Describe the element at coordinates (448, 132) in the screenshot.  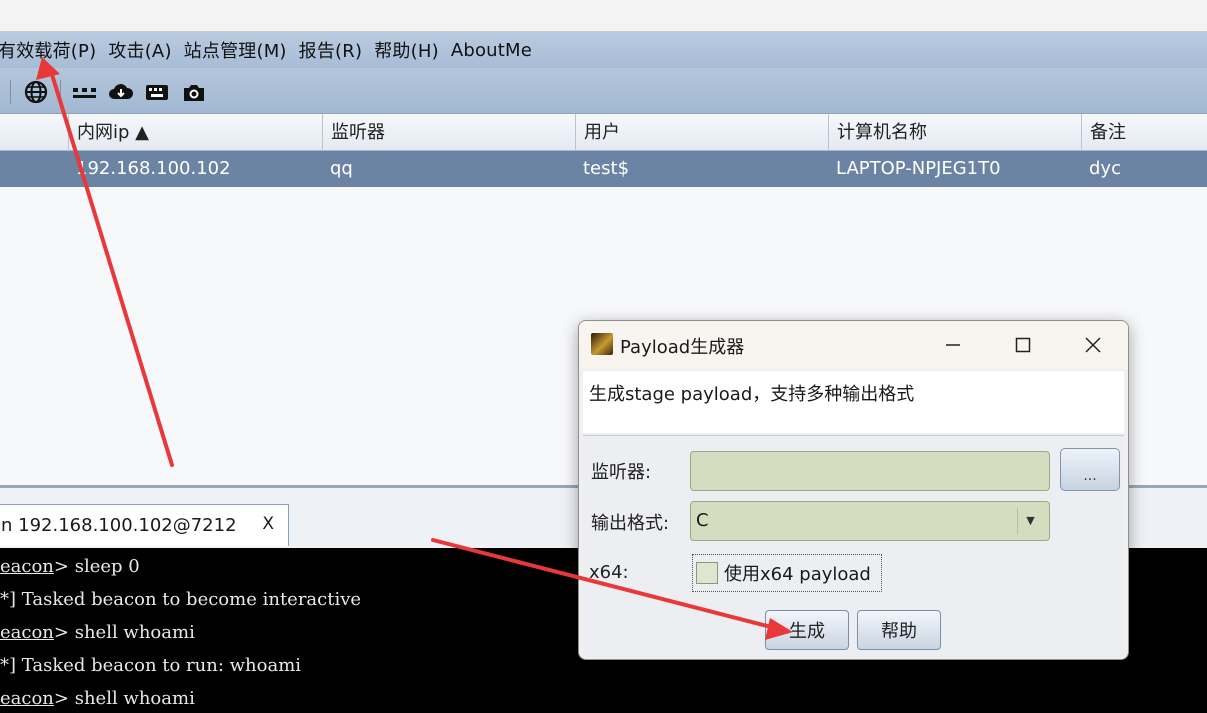
I see `column-header-listener: 监听器` at that location.